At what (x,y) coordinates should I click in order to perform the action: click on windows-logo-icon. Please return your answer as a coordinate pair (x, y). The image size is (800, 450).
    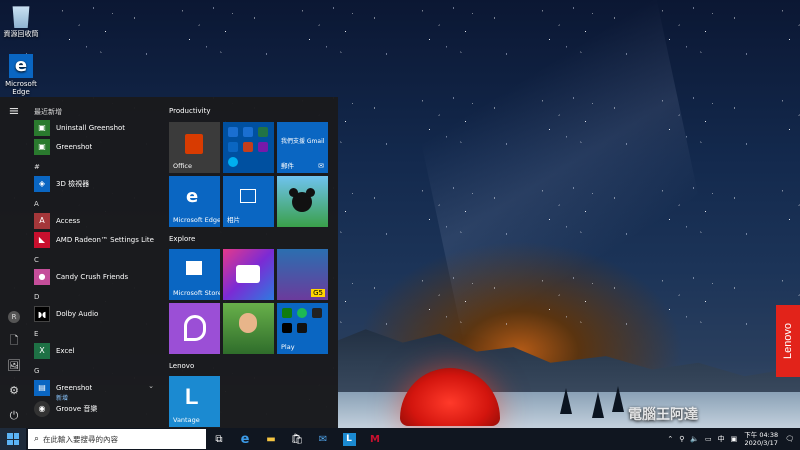
    Looking at the image, I should click on (13, 439).